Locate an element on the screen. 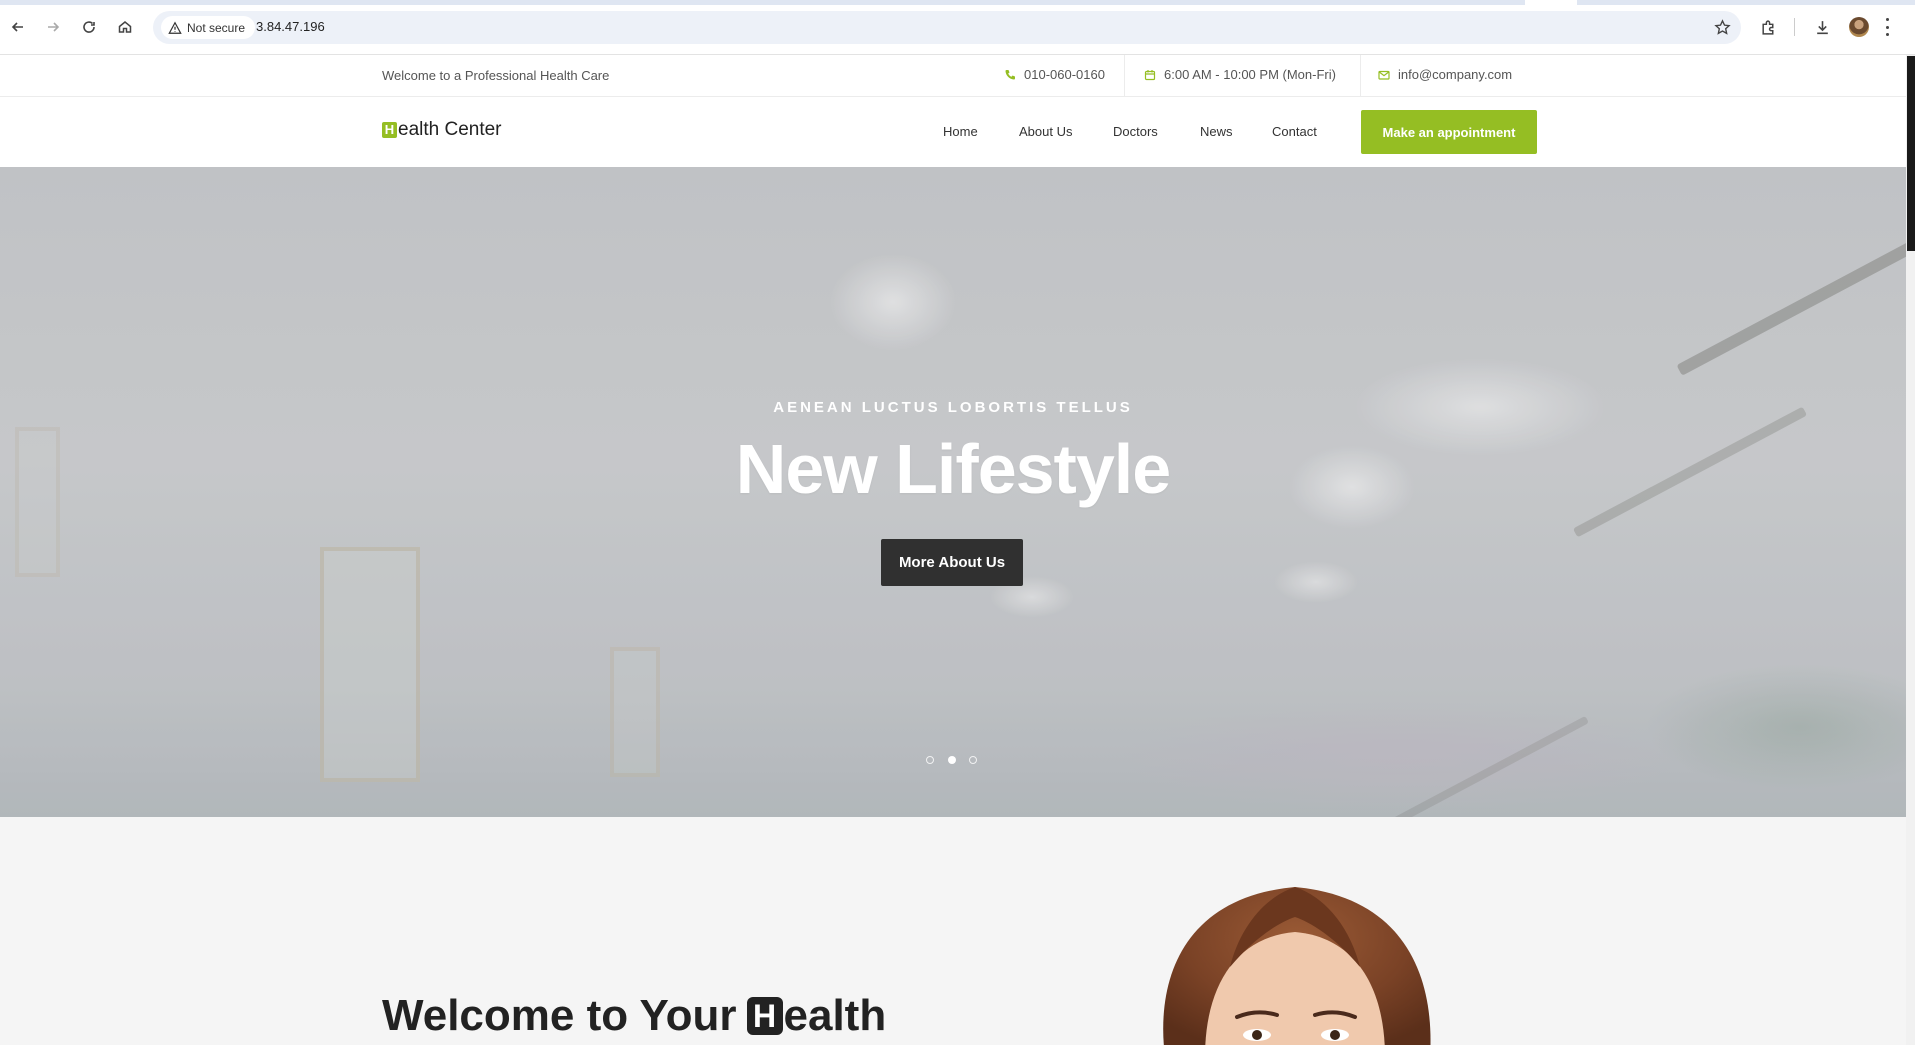  warning-icon is located at coordinates (175, 27).